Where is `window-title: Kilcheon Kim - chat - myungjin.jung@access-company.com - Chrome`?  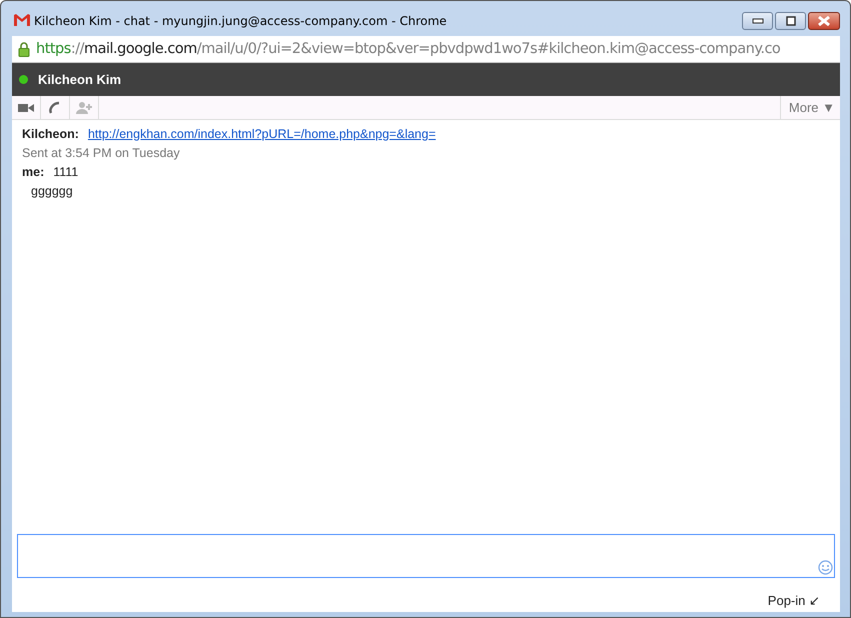 window-title: Kilcheon Kim - chat - myungjin.jung@access-company.com - Chrome is located at coordinates (240, 21).